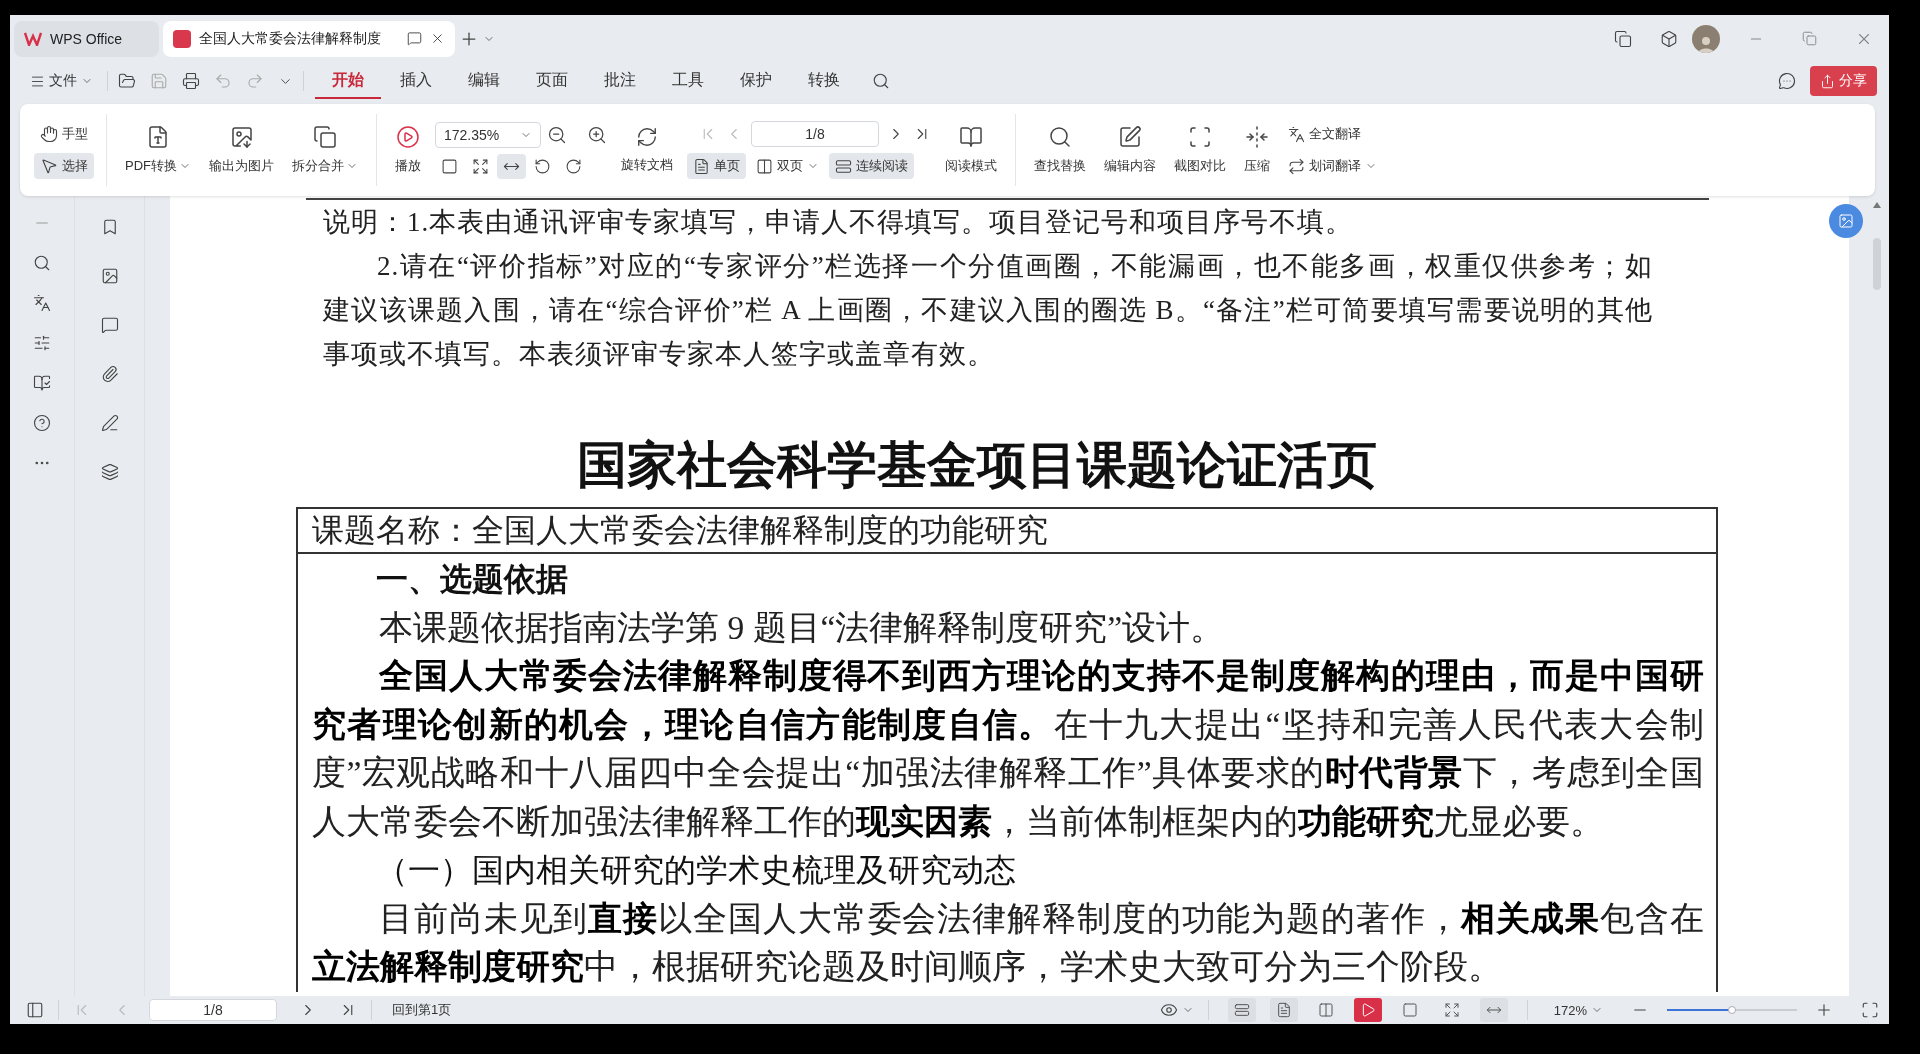  I want to click on pages-icon, so click(325, 137).